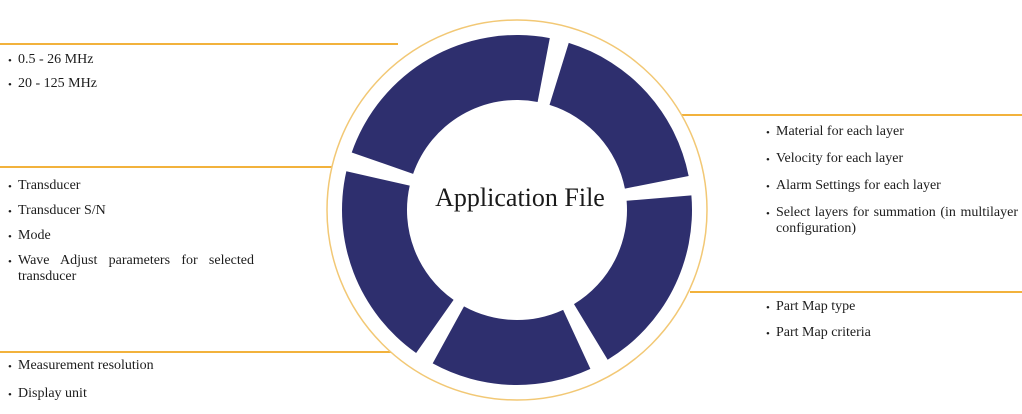 The width and height of the screenshot is (1022, 414). I want to click on list-item: Velocity for each layer, so click(892, 164).